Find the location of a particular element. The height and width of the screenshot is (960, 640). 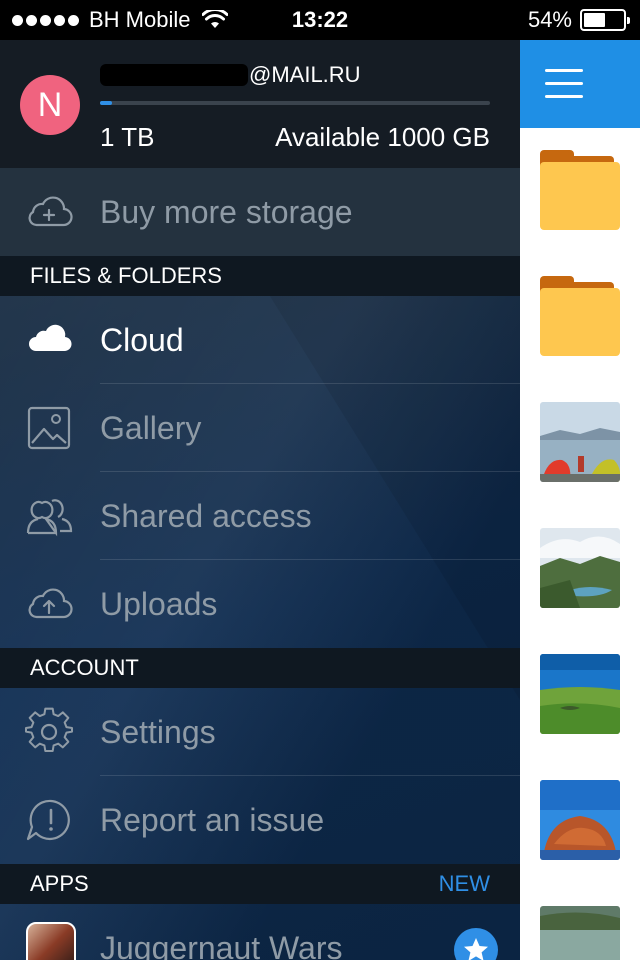

section-apps-label: APPS is located at coordinates (59, 883).